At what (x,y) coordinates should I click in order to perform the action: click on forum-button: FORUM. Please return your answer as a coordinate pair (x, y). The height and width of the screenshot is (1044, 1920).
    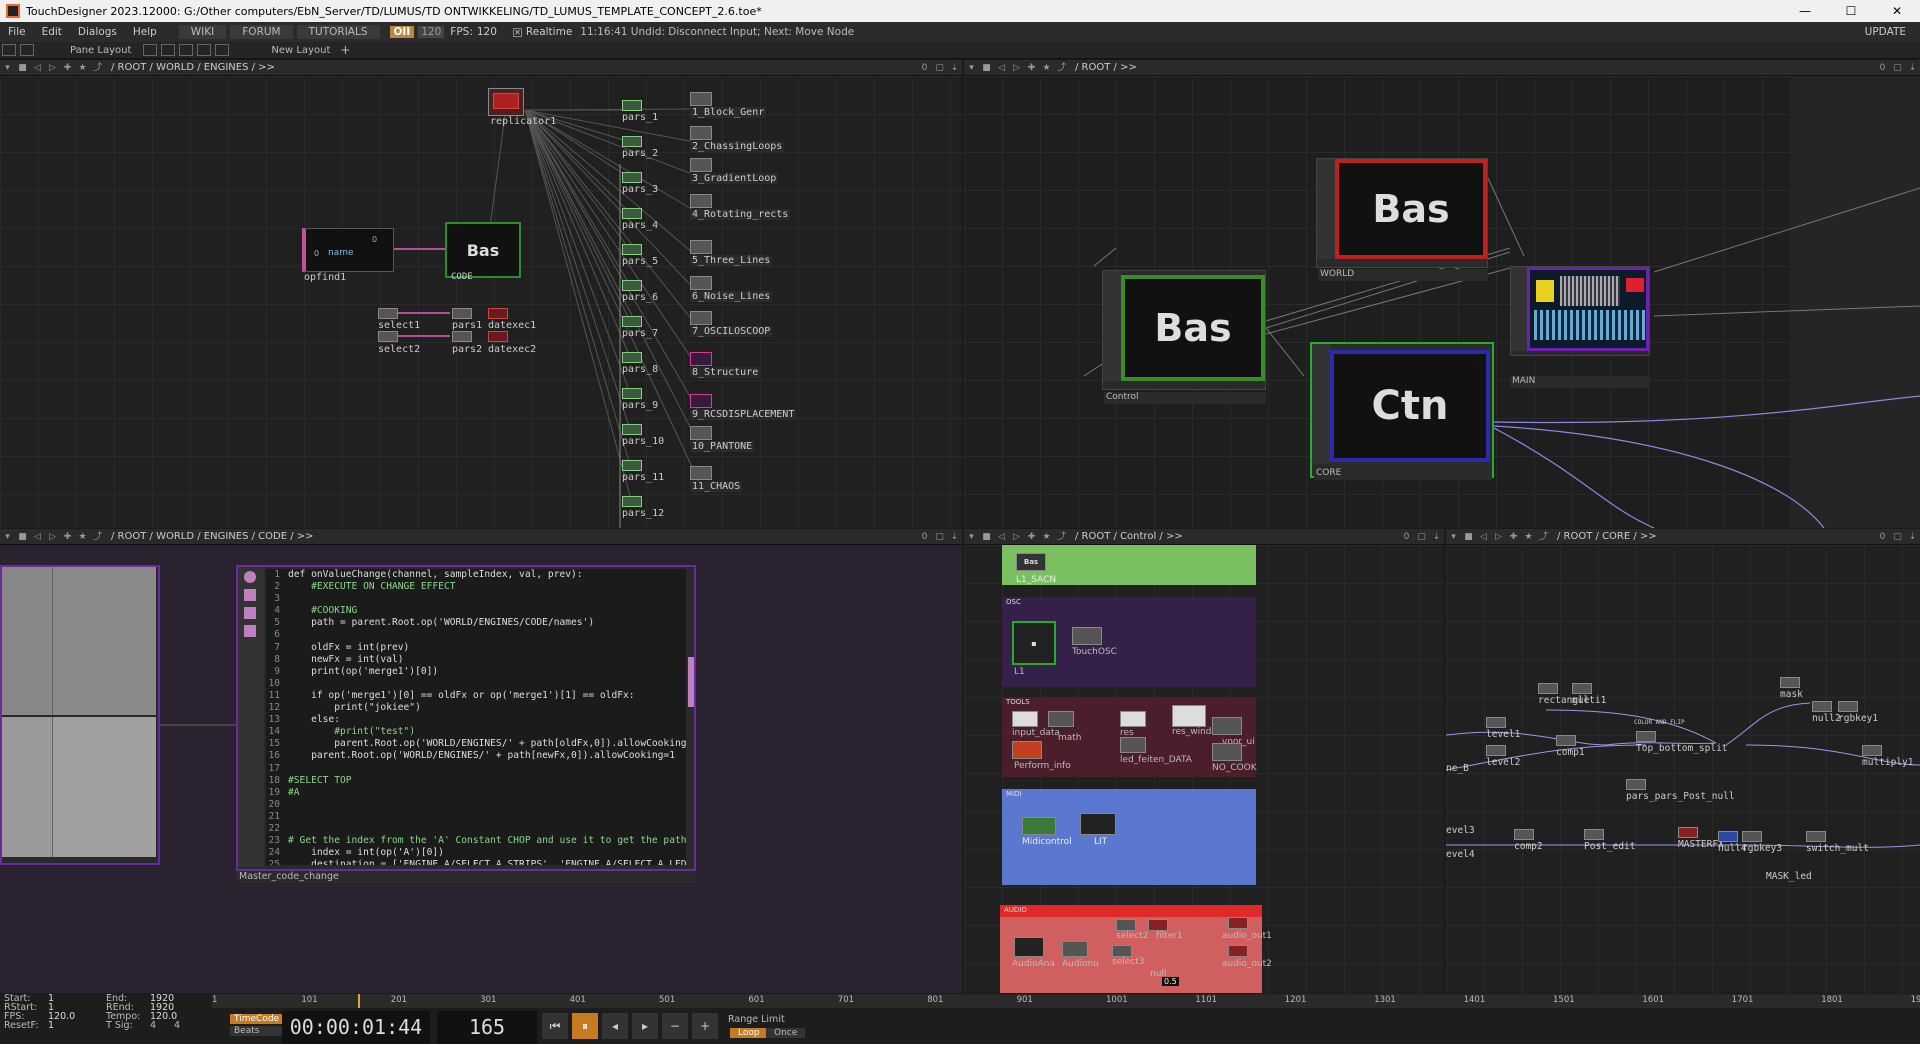
    Looking at the image, I should click on (261, 32).